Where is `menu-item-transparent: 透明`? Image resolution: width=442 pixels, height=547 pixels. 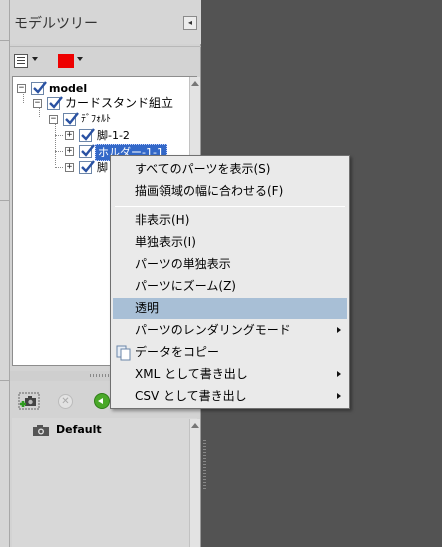
menu-item-transparent: 透明 is located at coordinates (230, 308).